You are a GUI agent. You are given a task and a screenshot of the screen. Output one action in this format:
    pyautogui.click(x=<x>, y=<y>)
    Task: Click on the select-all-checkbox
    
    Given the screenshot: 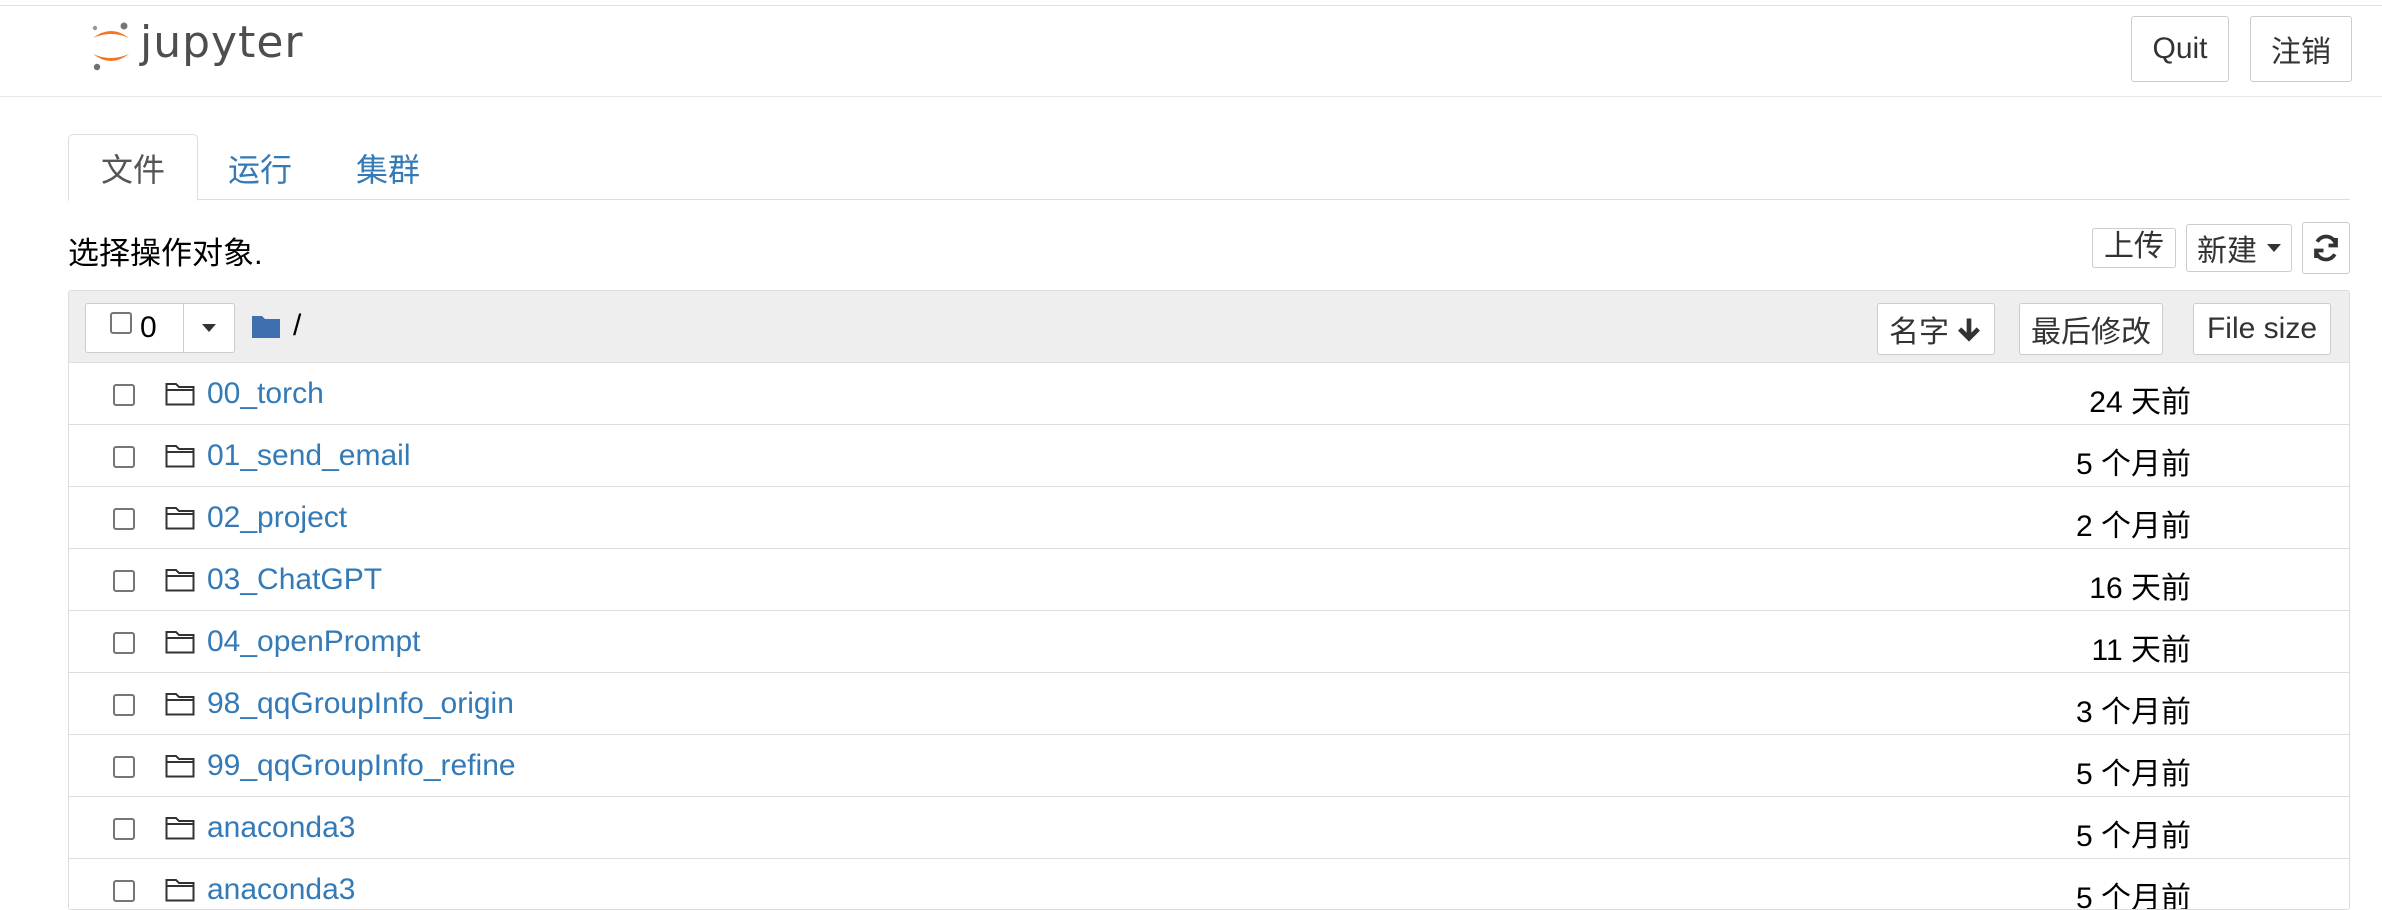 What is the action you would take?
    pyautogui.click(x=121, y=323)
    